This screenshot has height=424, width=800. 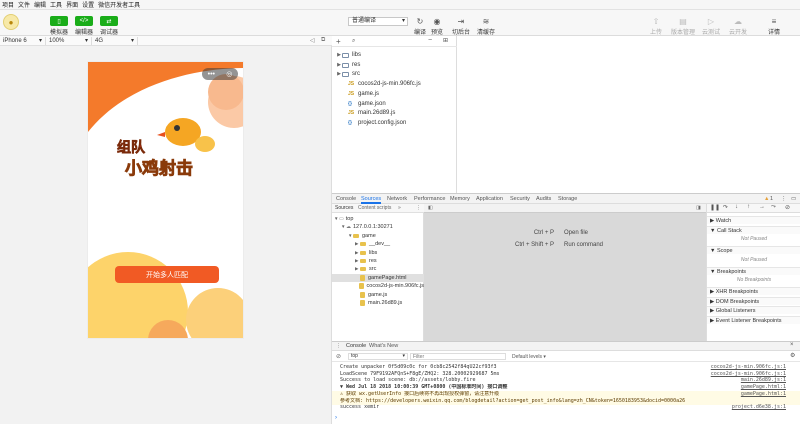 I want to click on menu-settings: 设置, so click(x=88, y=4).